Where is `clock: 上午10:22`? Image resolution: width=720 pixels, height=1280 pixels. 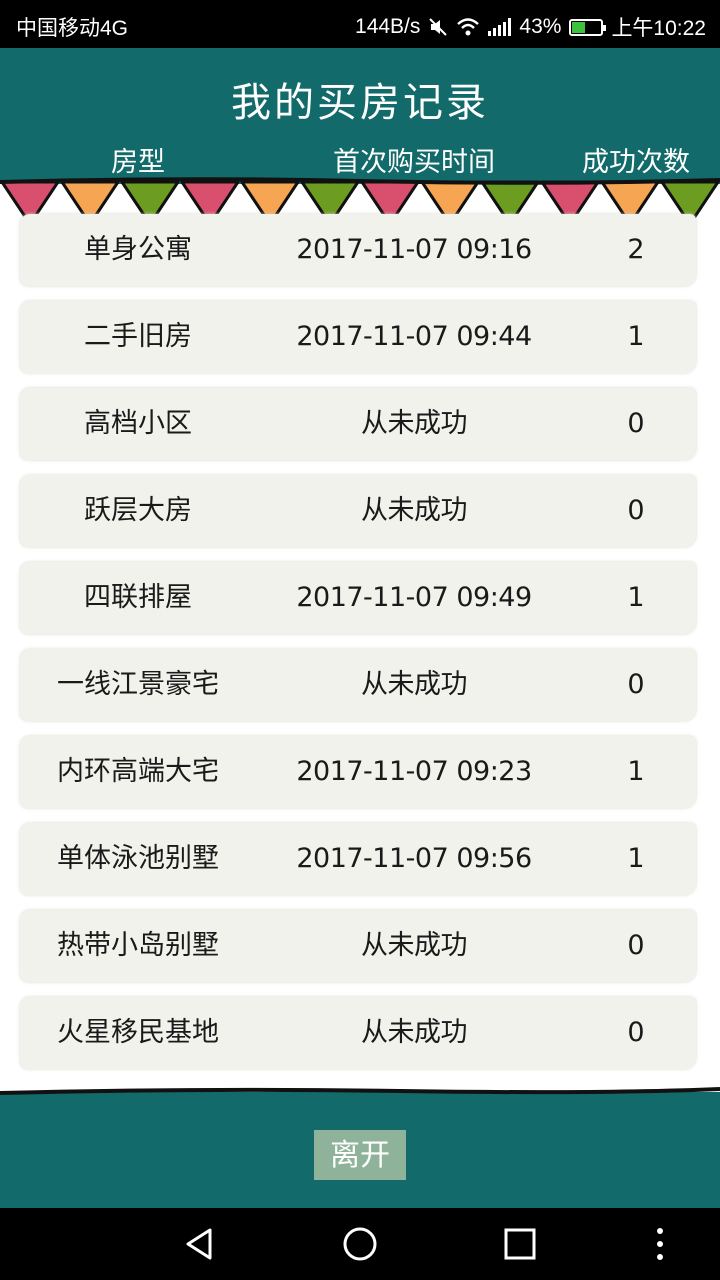 clock: 上午10:22 is located at coordinates (658, 28).